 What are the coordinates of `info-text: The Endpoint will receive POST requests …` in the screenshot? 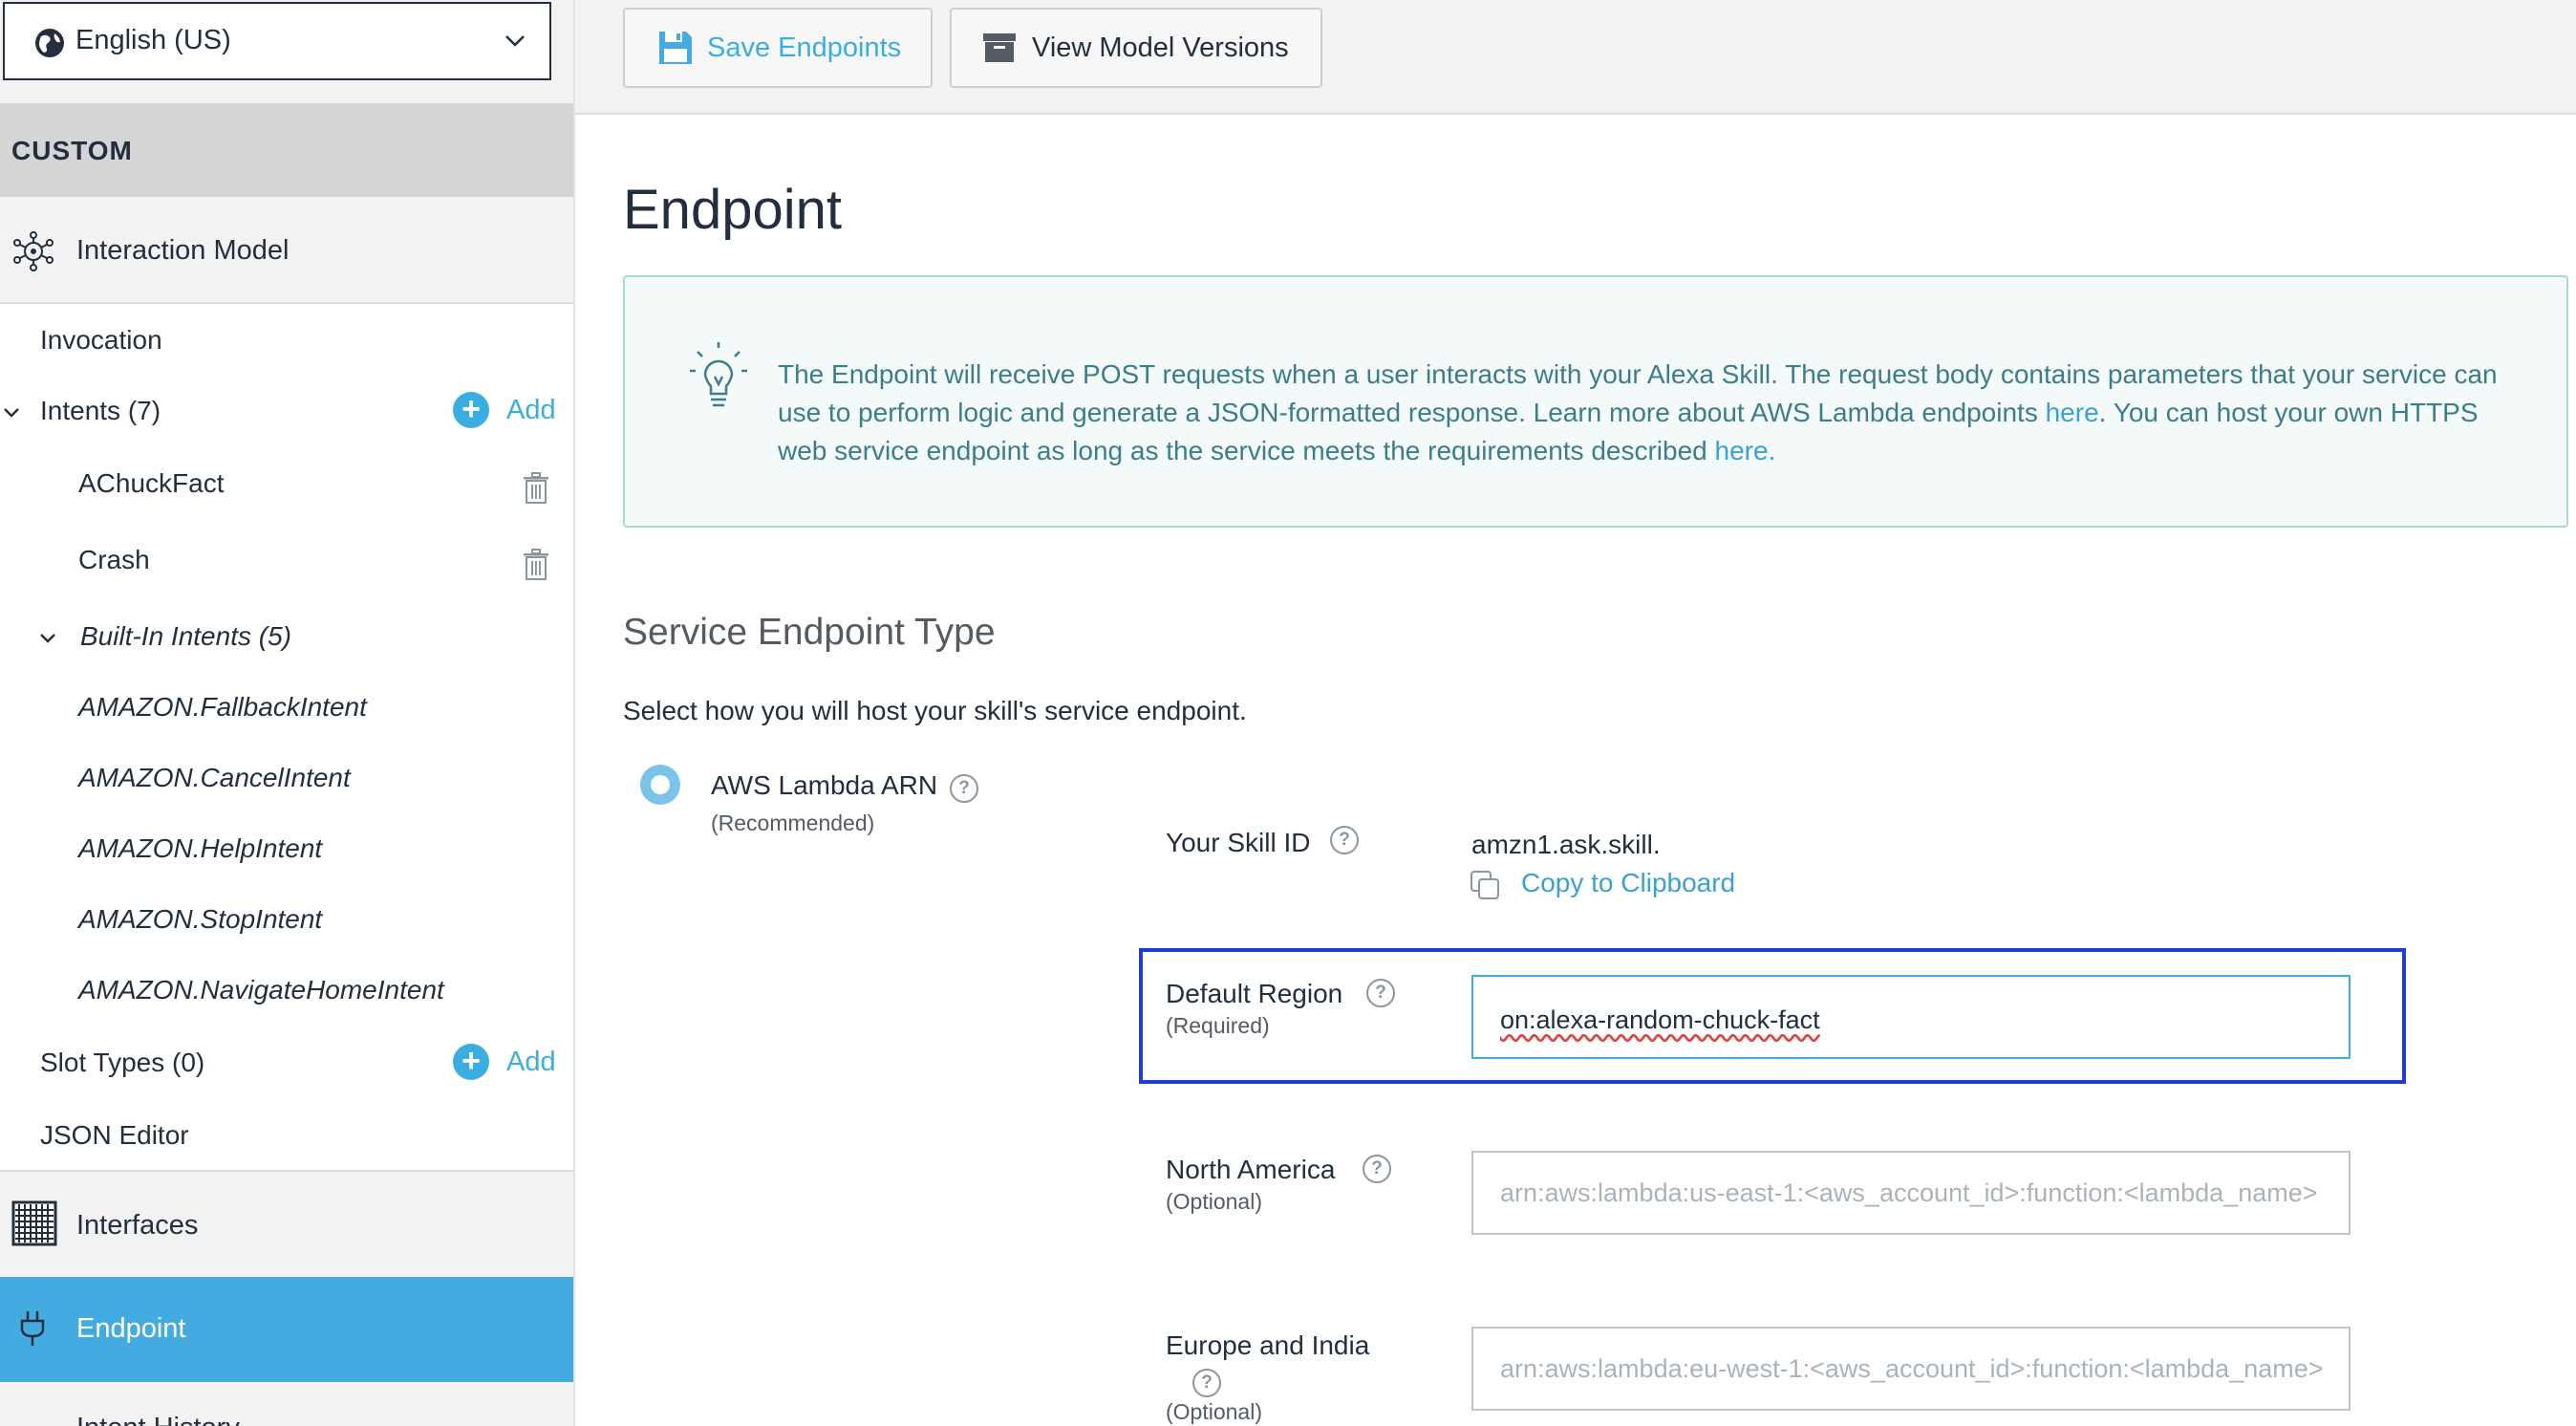 It's located at (1647, 413).